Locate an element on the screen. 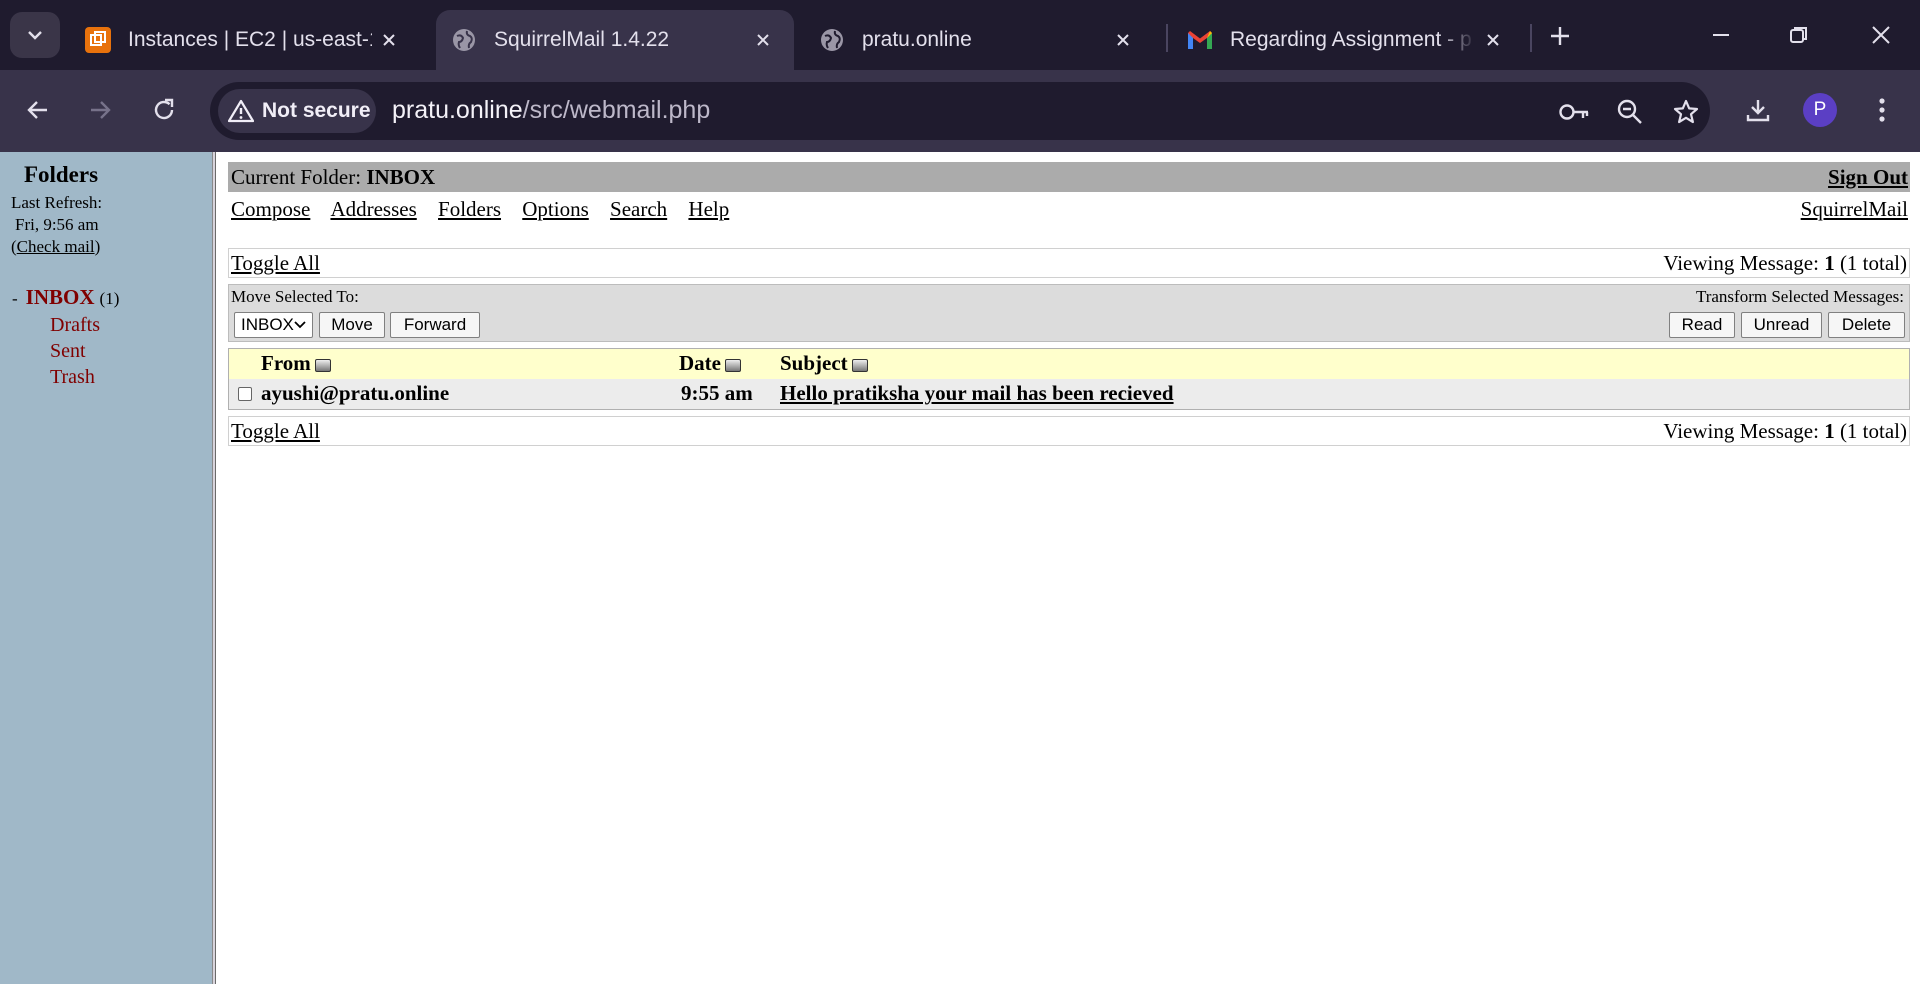  zoom-button is located at coordinates (1630, 112).